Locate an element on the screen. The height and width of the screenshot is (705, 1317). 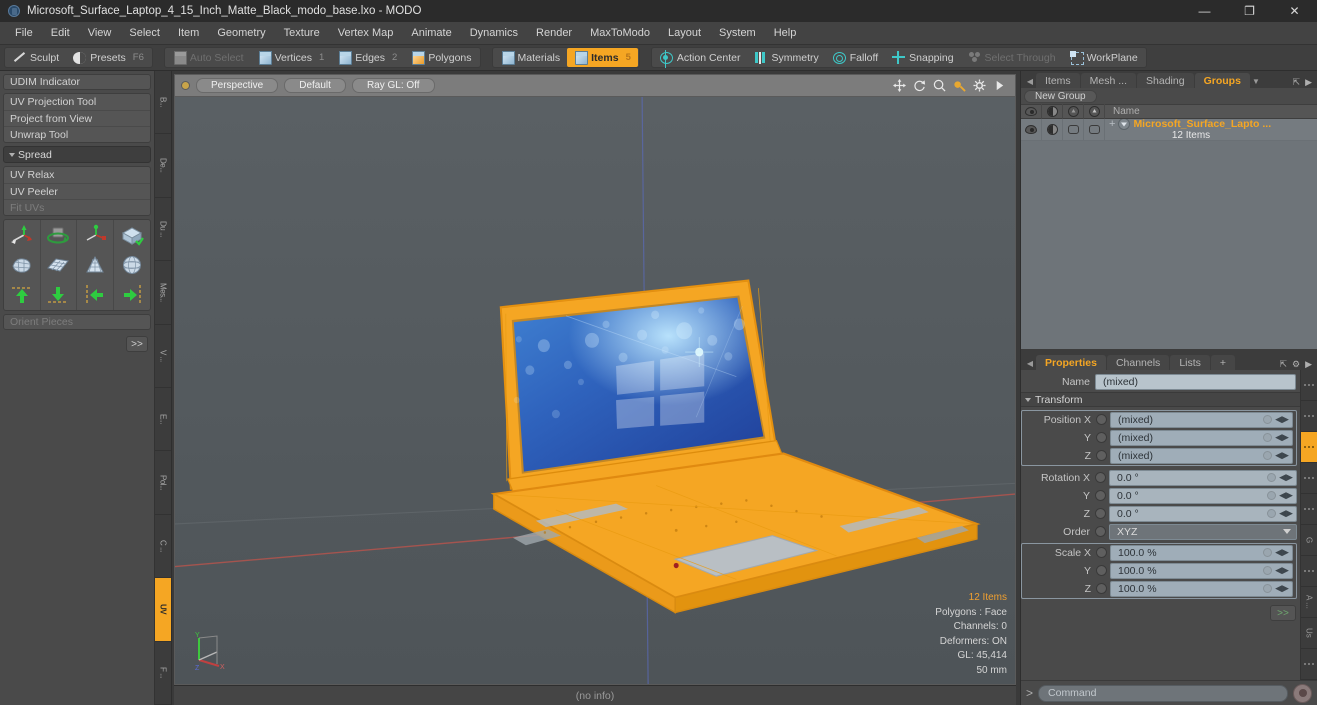
position-z-endknob is located at coordinates (1267, 455).